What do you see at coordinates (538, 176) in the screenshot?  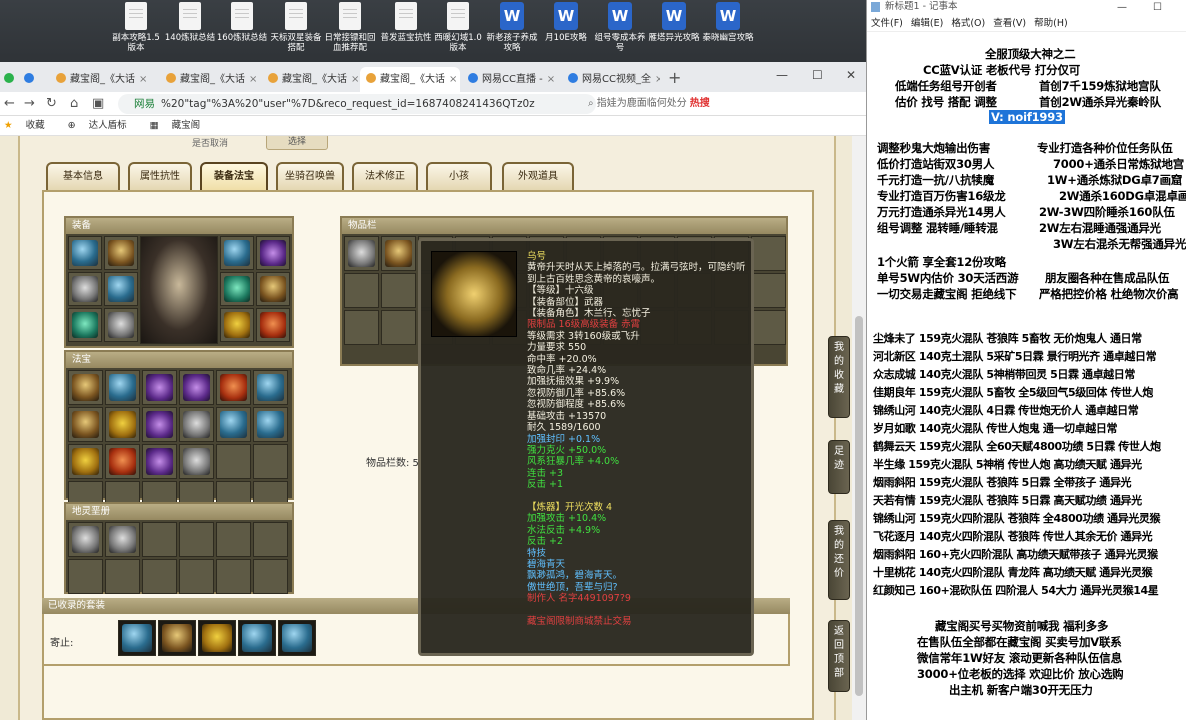 I see `game-tab: 外观道具` at bounding box center [538, 176].